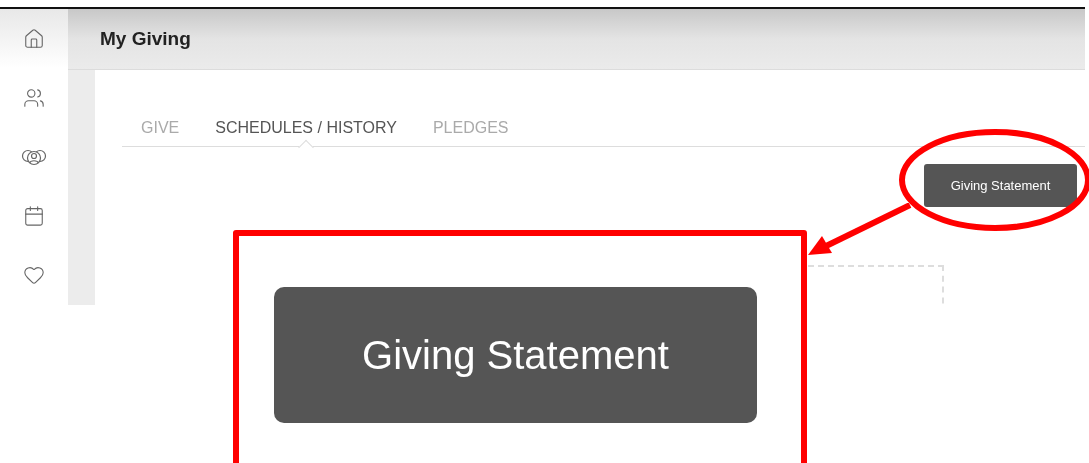 This screenshot has height=463, width=1089. What do you see at coordinates (306, 127) in the screenshot?
I see `tab: SCHEDULES / HISTORY` at bounding box center [306, 127].